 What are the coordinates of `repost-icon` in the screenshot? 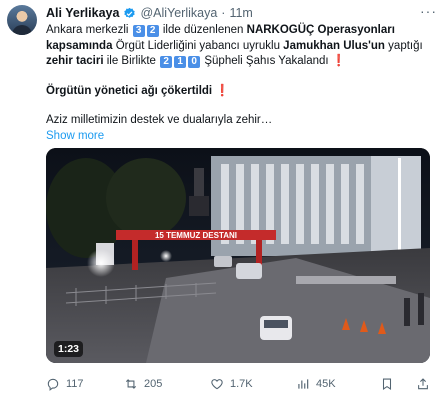 It's located at (131, 384).